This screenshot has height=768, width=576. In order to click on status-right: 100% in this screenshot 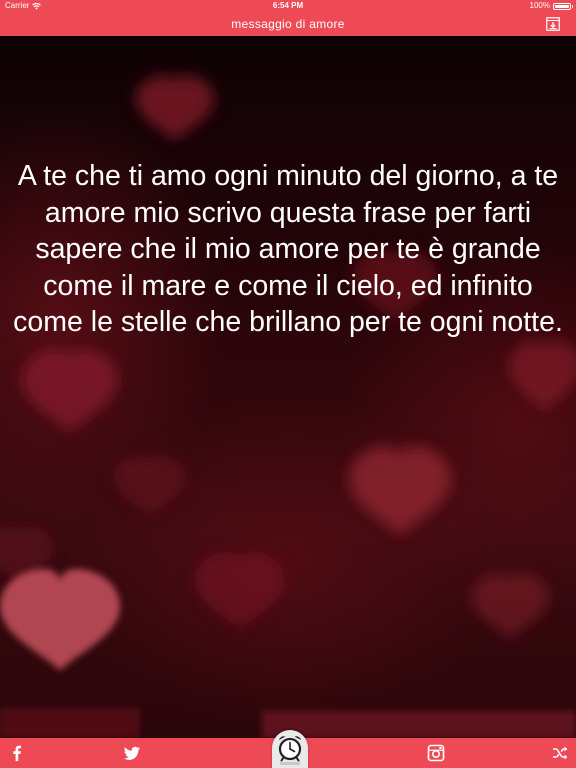, I will do `click(551, 6)`.